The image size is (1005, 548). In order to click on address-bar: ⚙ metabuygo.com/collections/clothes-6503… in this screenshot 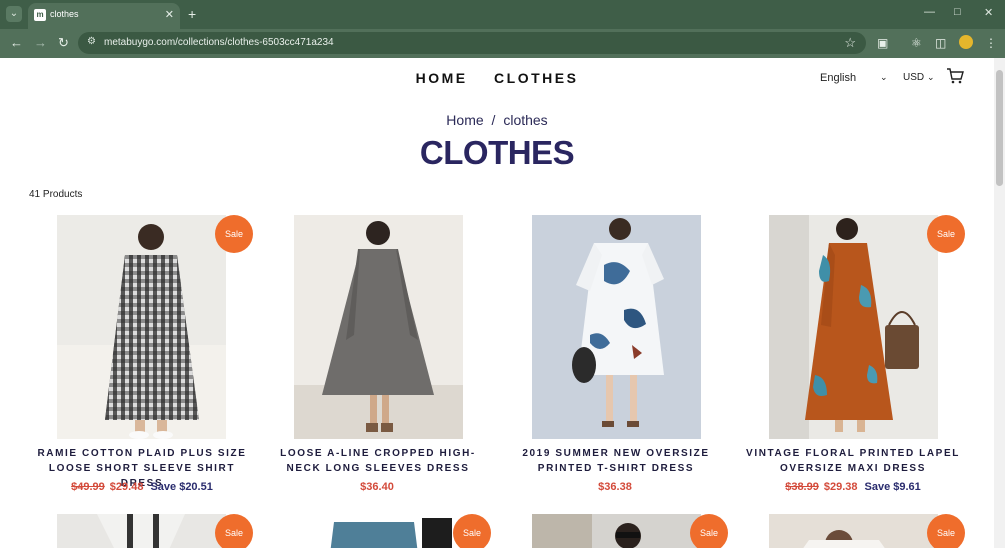, I will do `click(472, 43)`.